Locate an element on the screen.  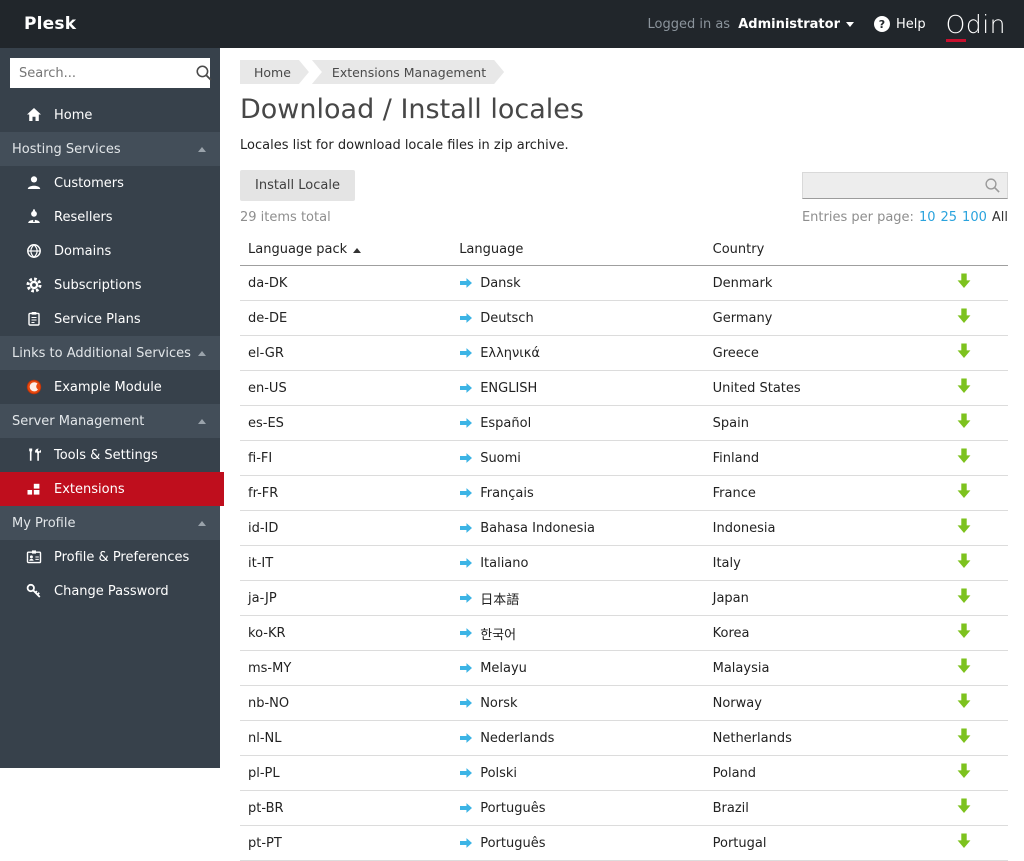
cell-country: Indonesia is located at coordinates (812, 528).